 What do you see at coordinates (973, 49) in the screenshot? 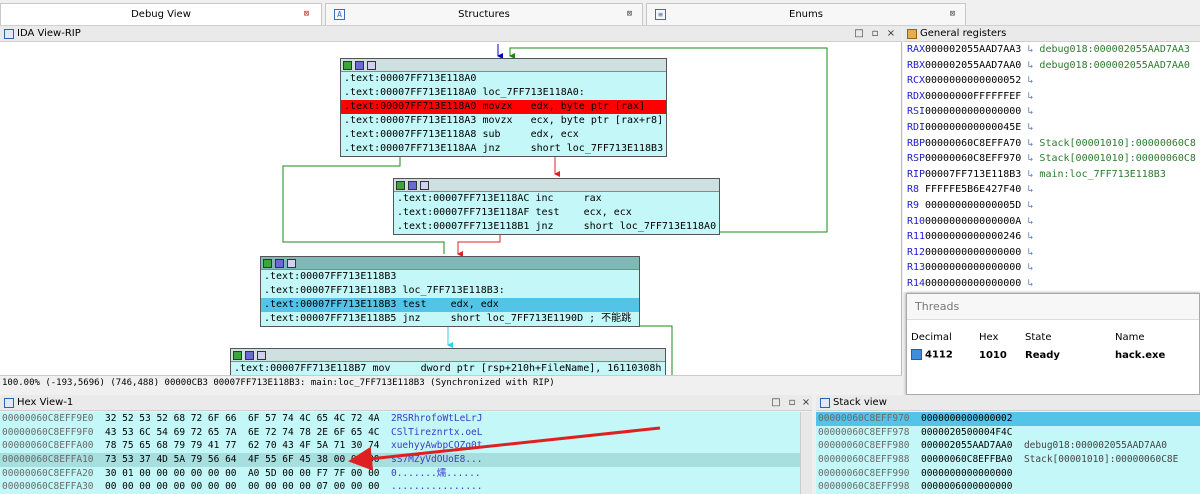
I see `register-value: 000002055AAD7AA3` at bounding box center [973, 49].